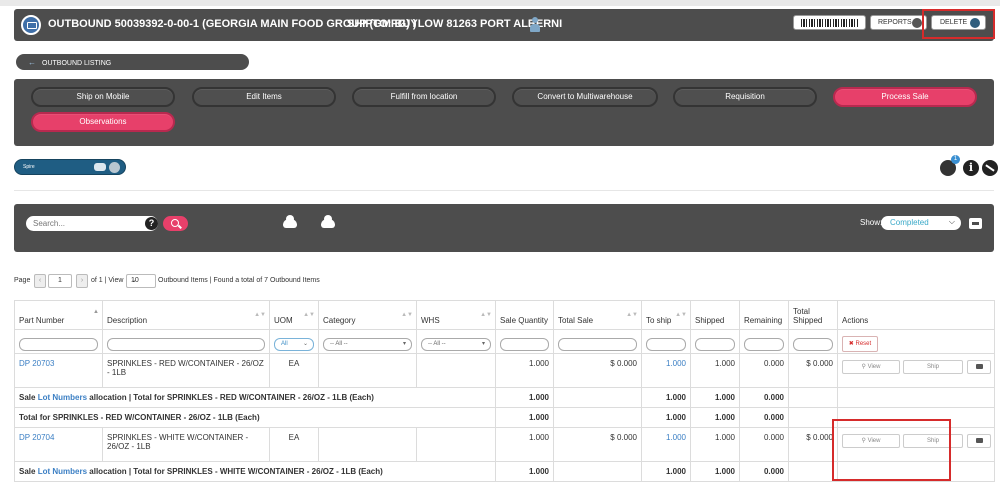 The width and height of the screenshot is (1000, 483). I want to click on category-cell, so click(367, 370).